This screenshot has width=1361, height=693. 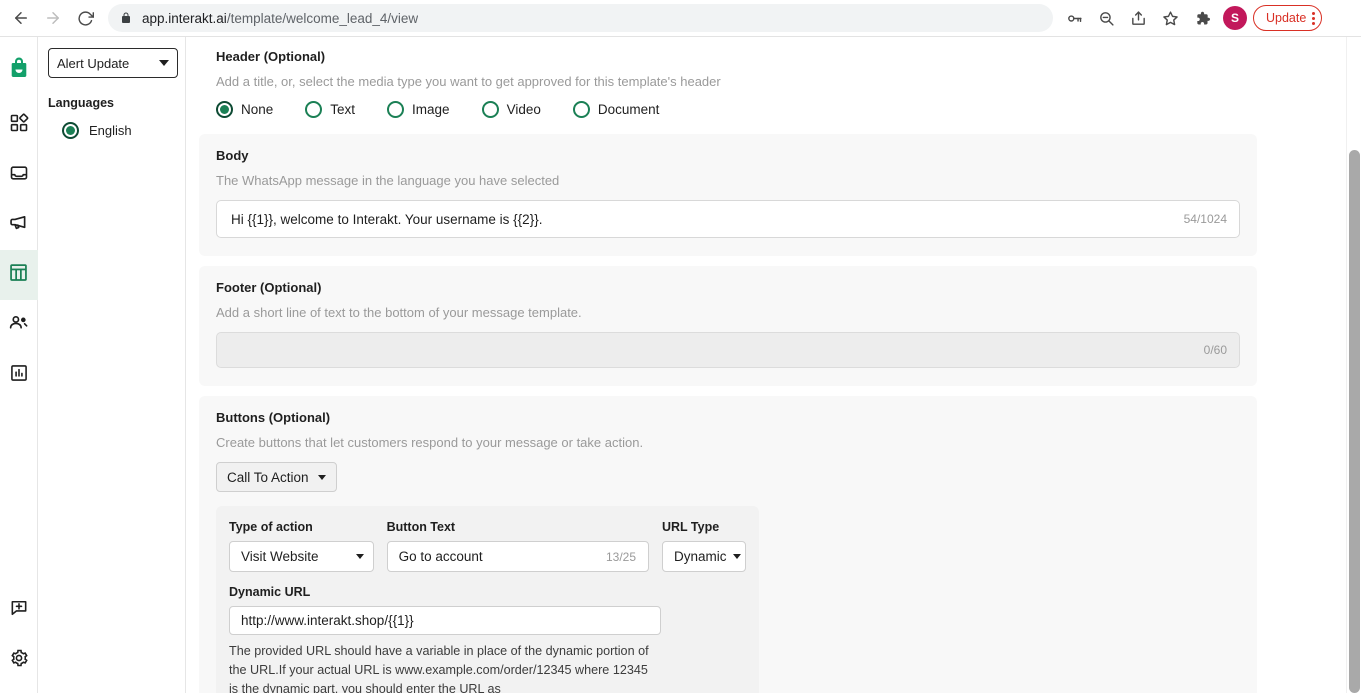 I want to click on sidebar-item-analytics, so click(x=19, y=375).